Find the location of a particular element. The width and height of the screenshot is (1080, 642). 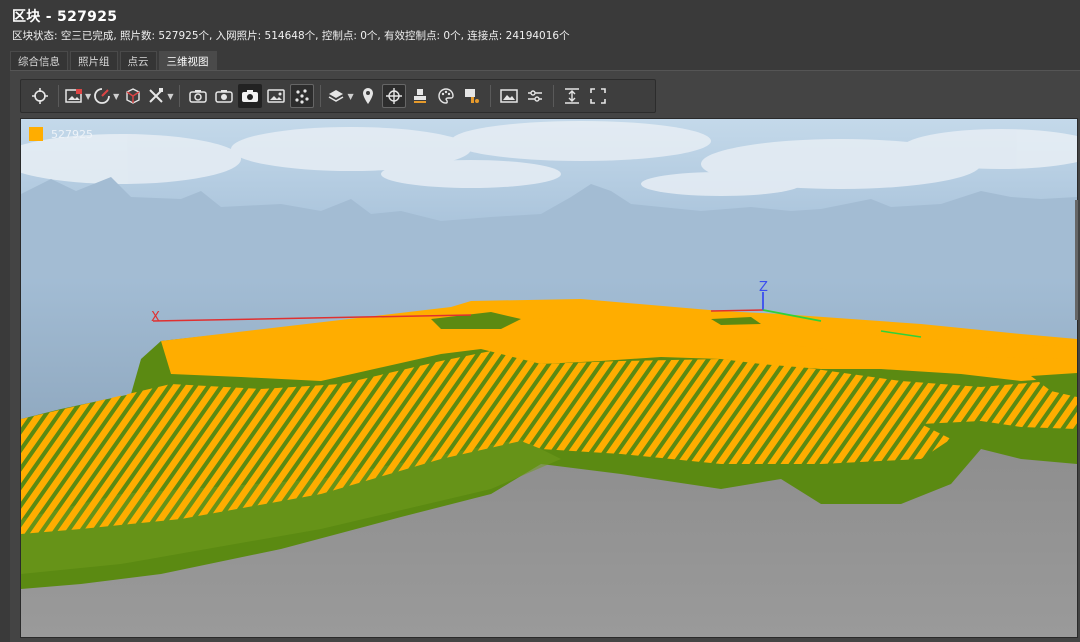

fit-extent-button is located at coordinates (598, 96).